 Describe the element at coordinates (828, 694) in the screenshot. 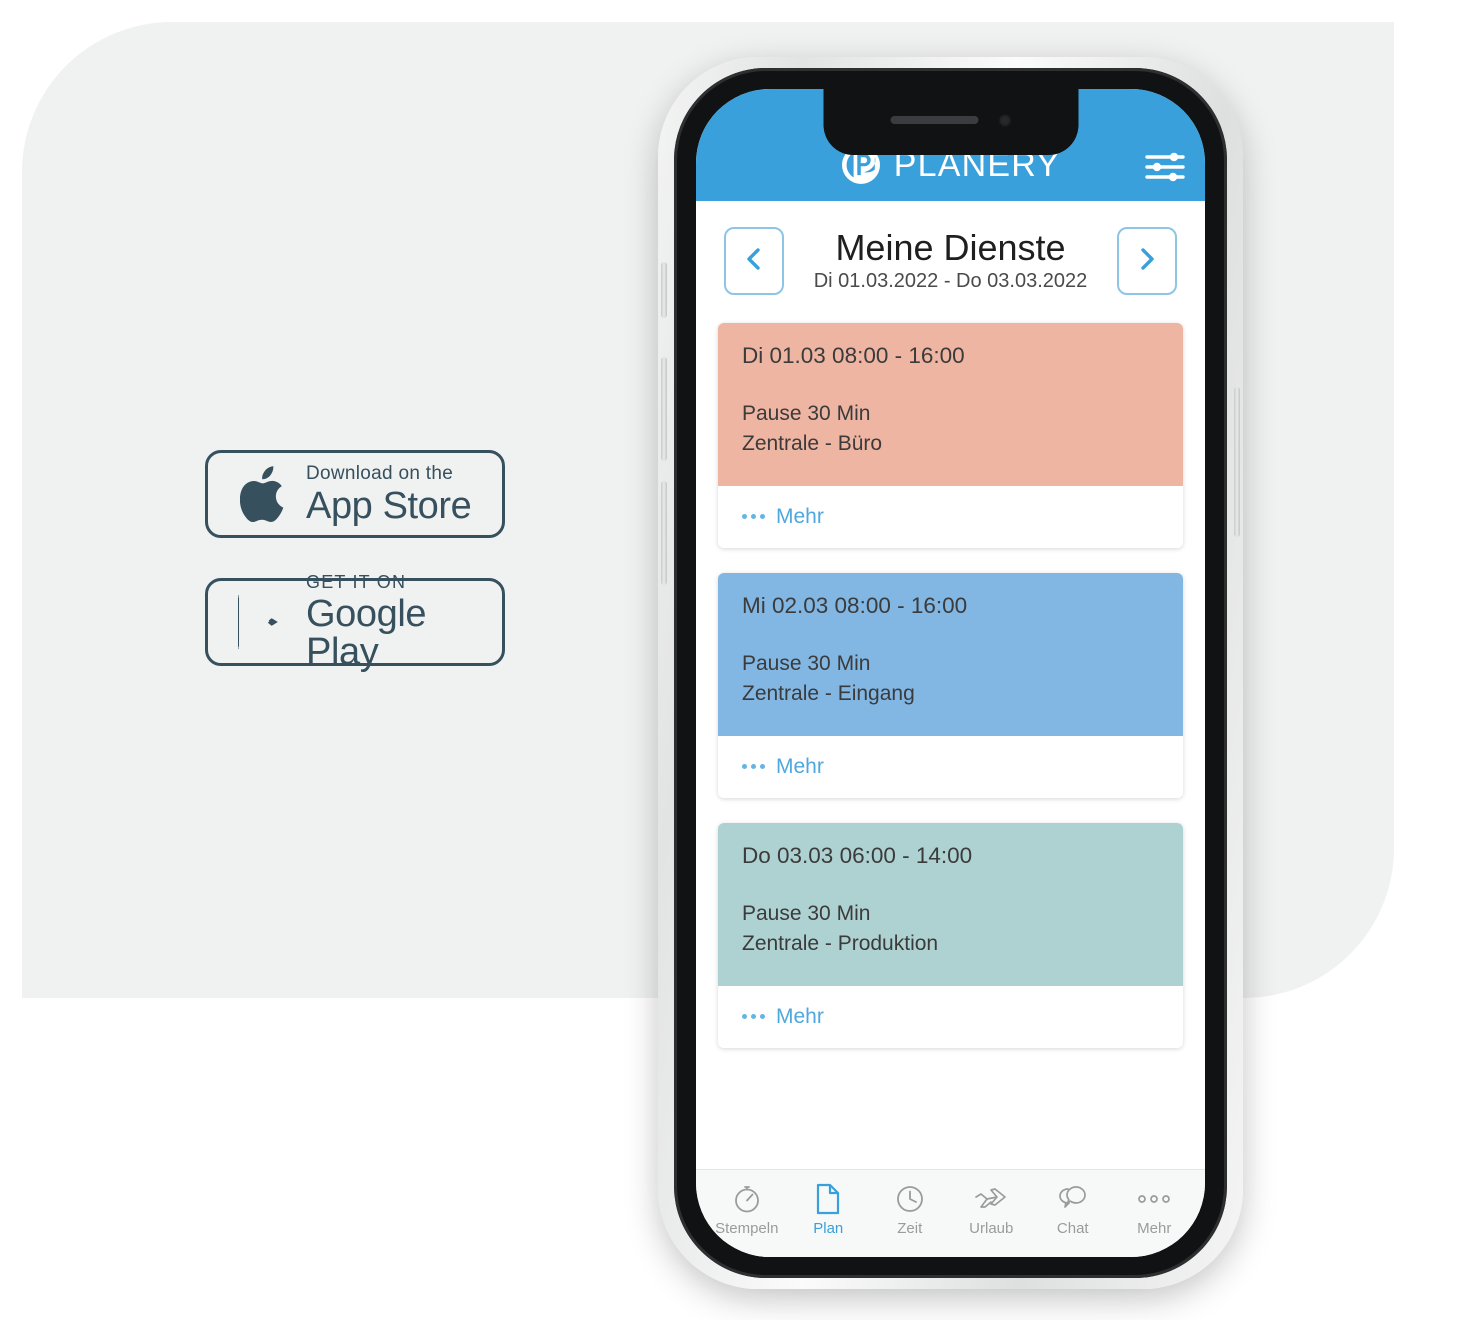

I see `shift-location: Zentrale - Eingang` at that location.